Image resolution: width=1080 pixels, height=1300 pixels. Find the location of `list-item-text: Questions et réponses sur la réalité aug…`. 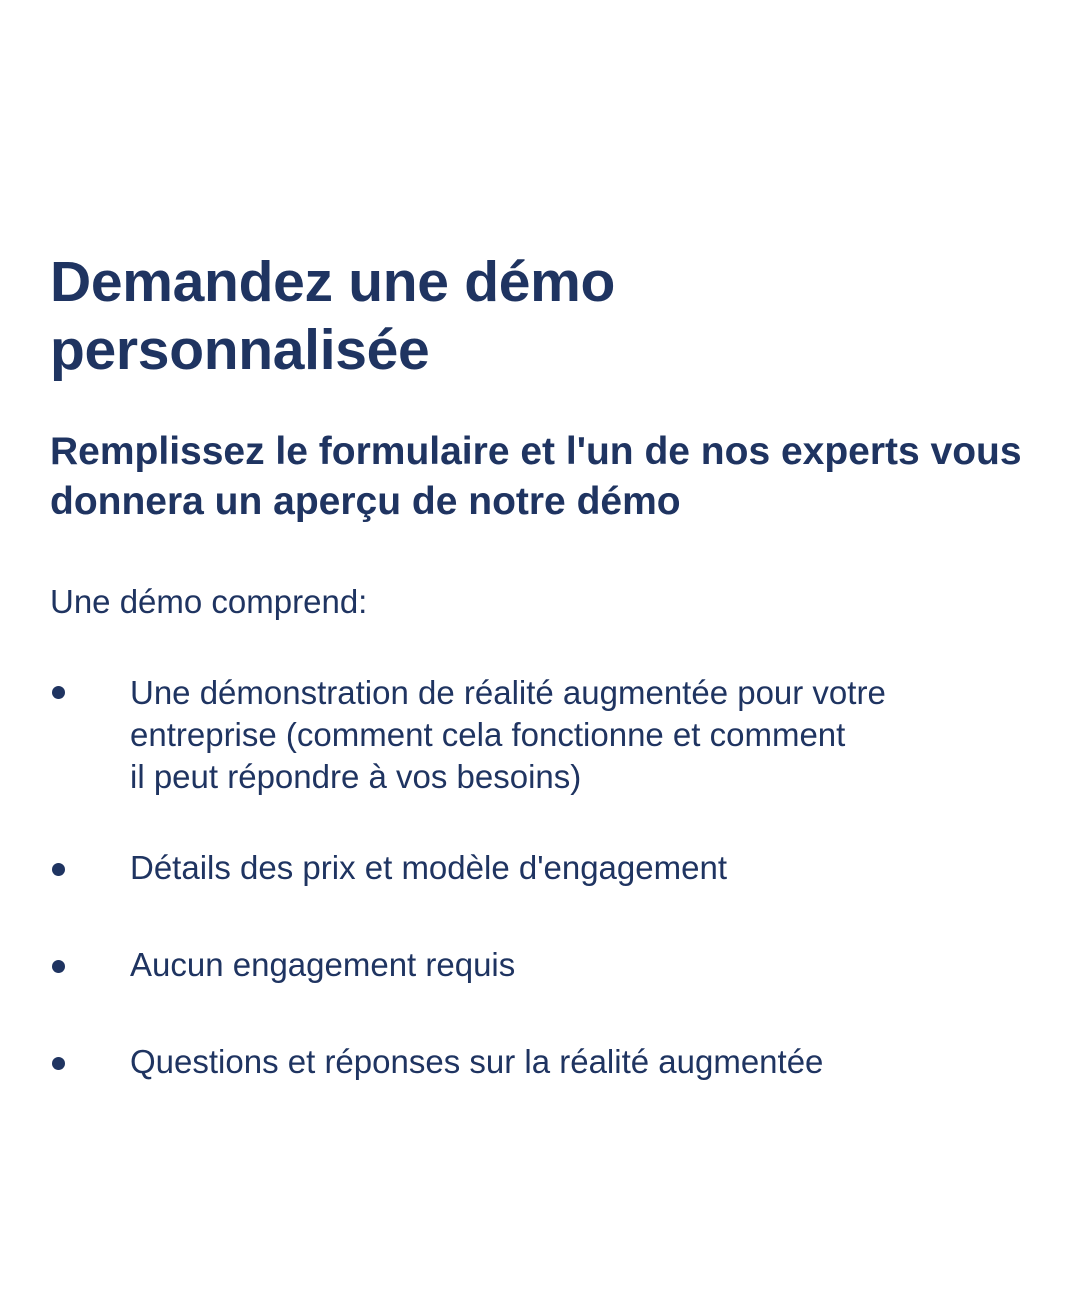

list-item-text: Questions et réponses sur la réalité aug… is located at coordinates (477, 1061).